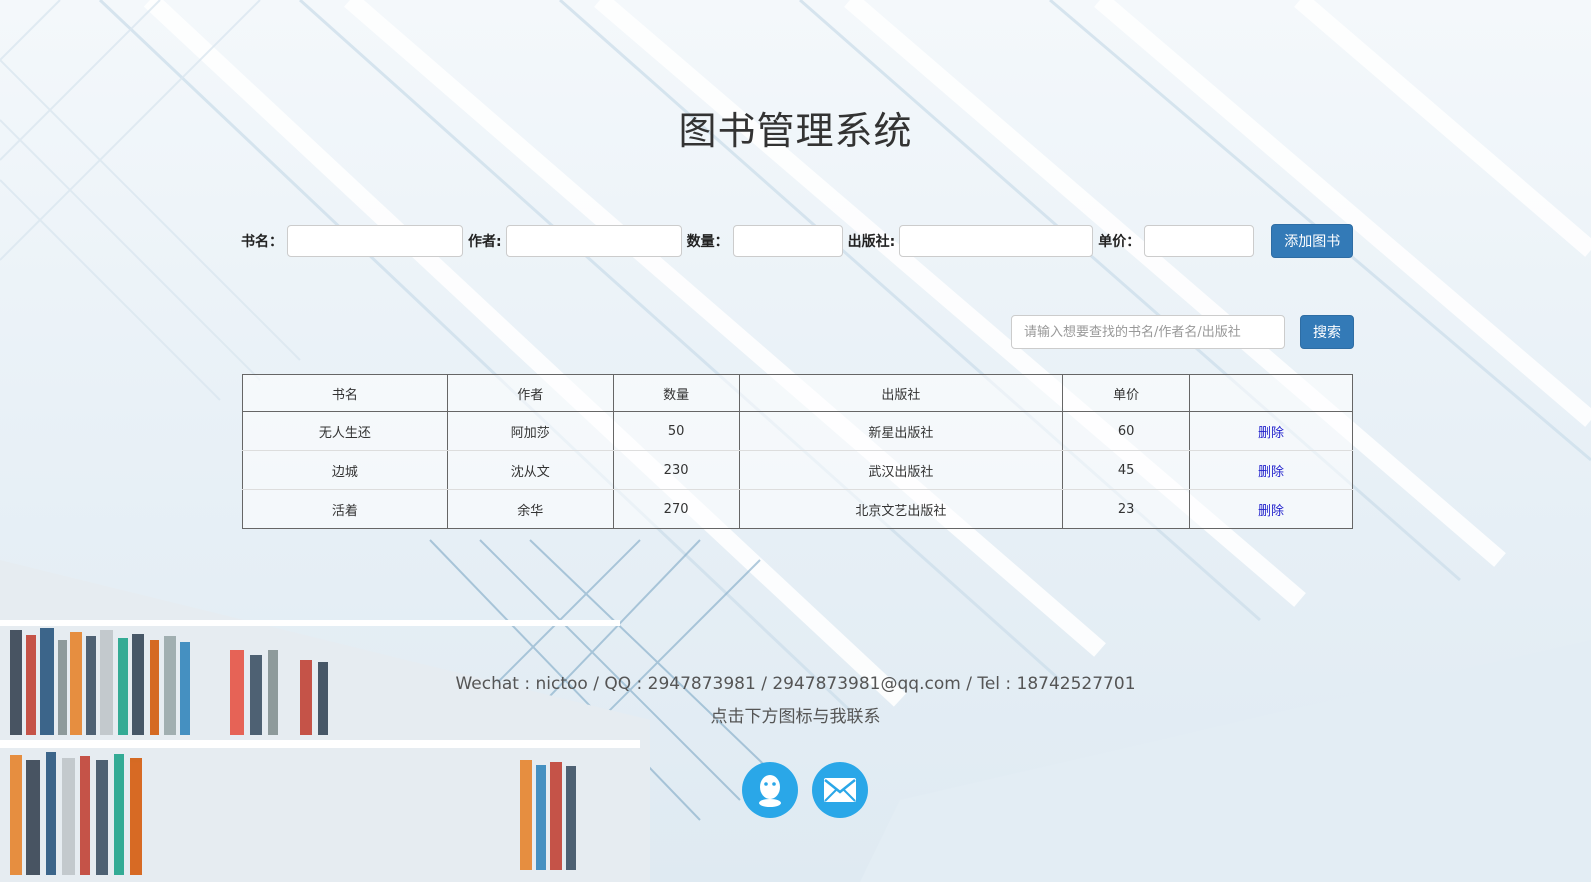  I want to click on cell-price: 23, so click(1126, 509).